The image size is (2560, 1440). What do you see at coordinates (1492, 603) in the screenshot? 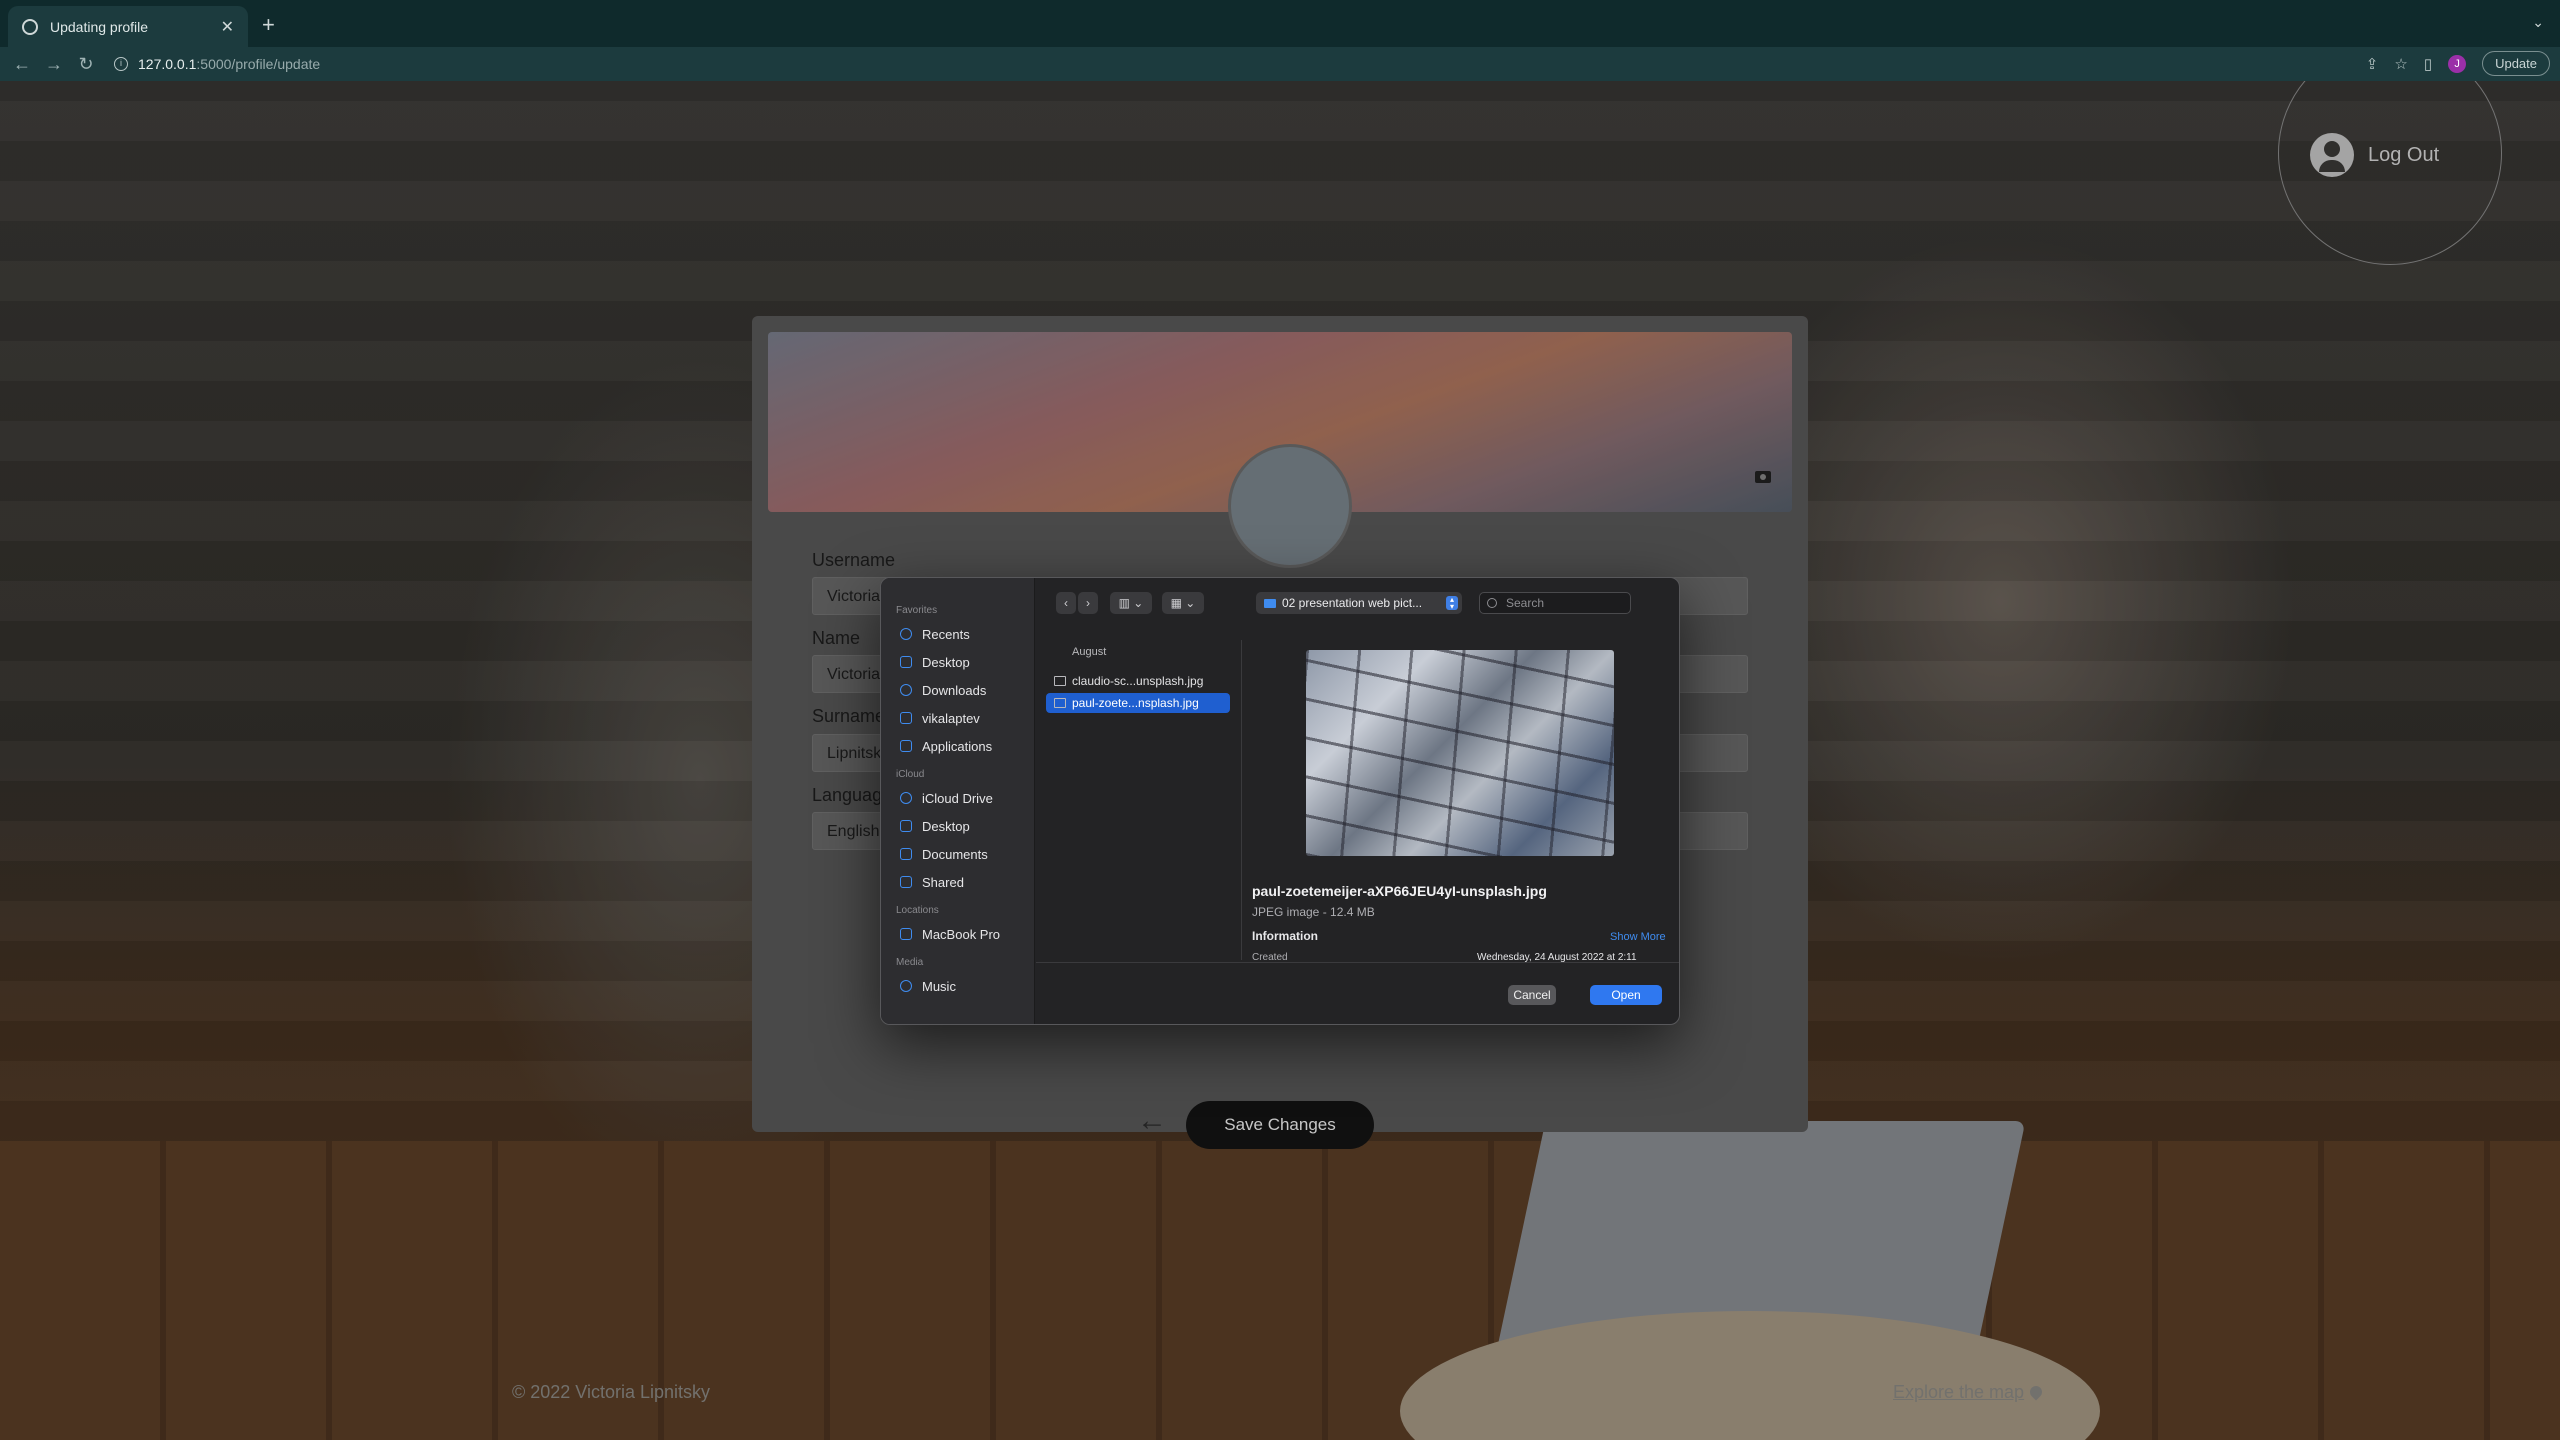
I see `search-icon` at bounding box center [1492, 603].